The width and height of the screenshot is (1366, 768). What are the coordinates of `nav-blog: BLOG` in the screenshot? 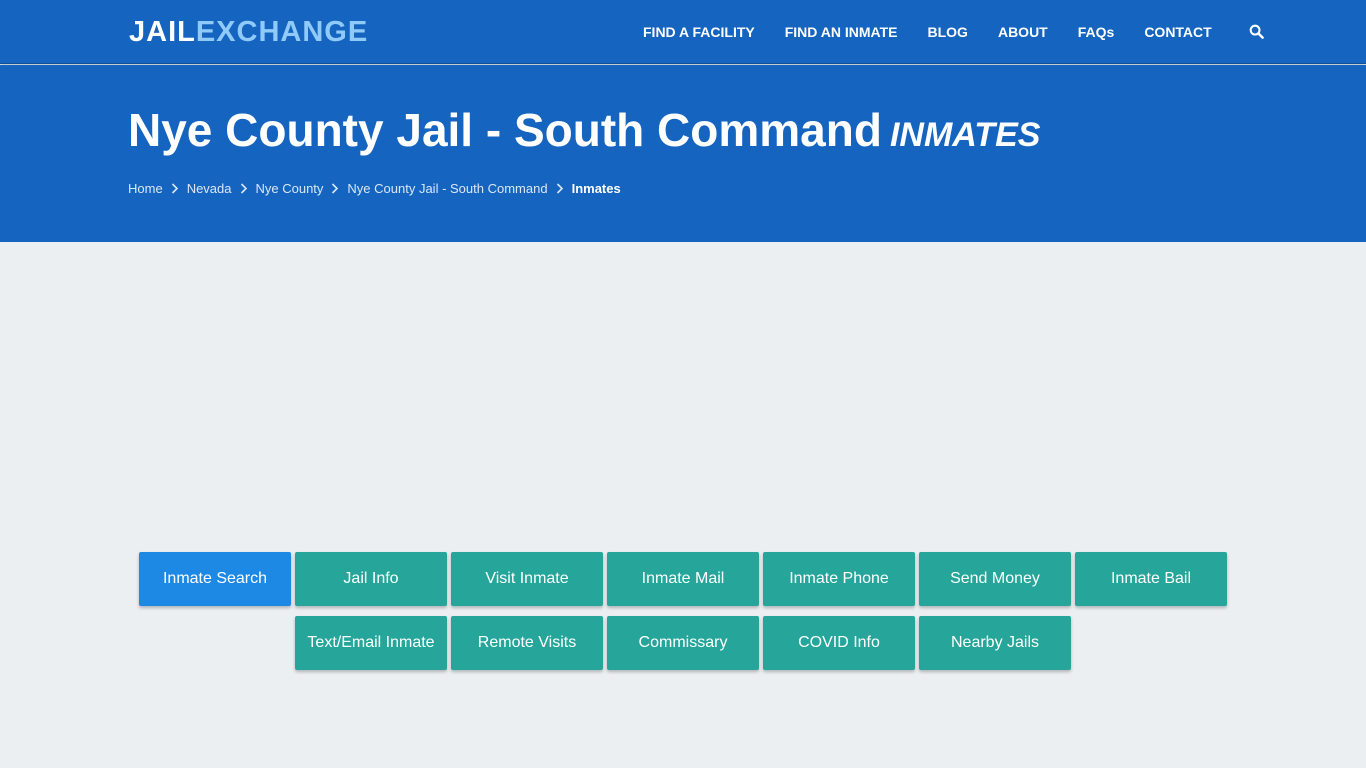 It's located at (948, 32).